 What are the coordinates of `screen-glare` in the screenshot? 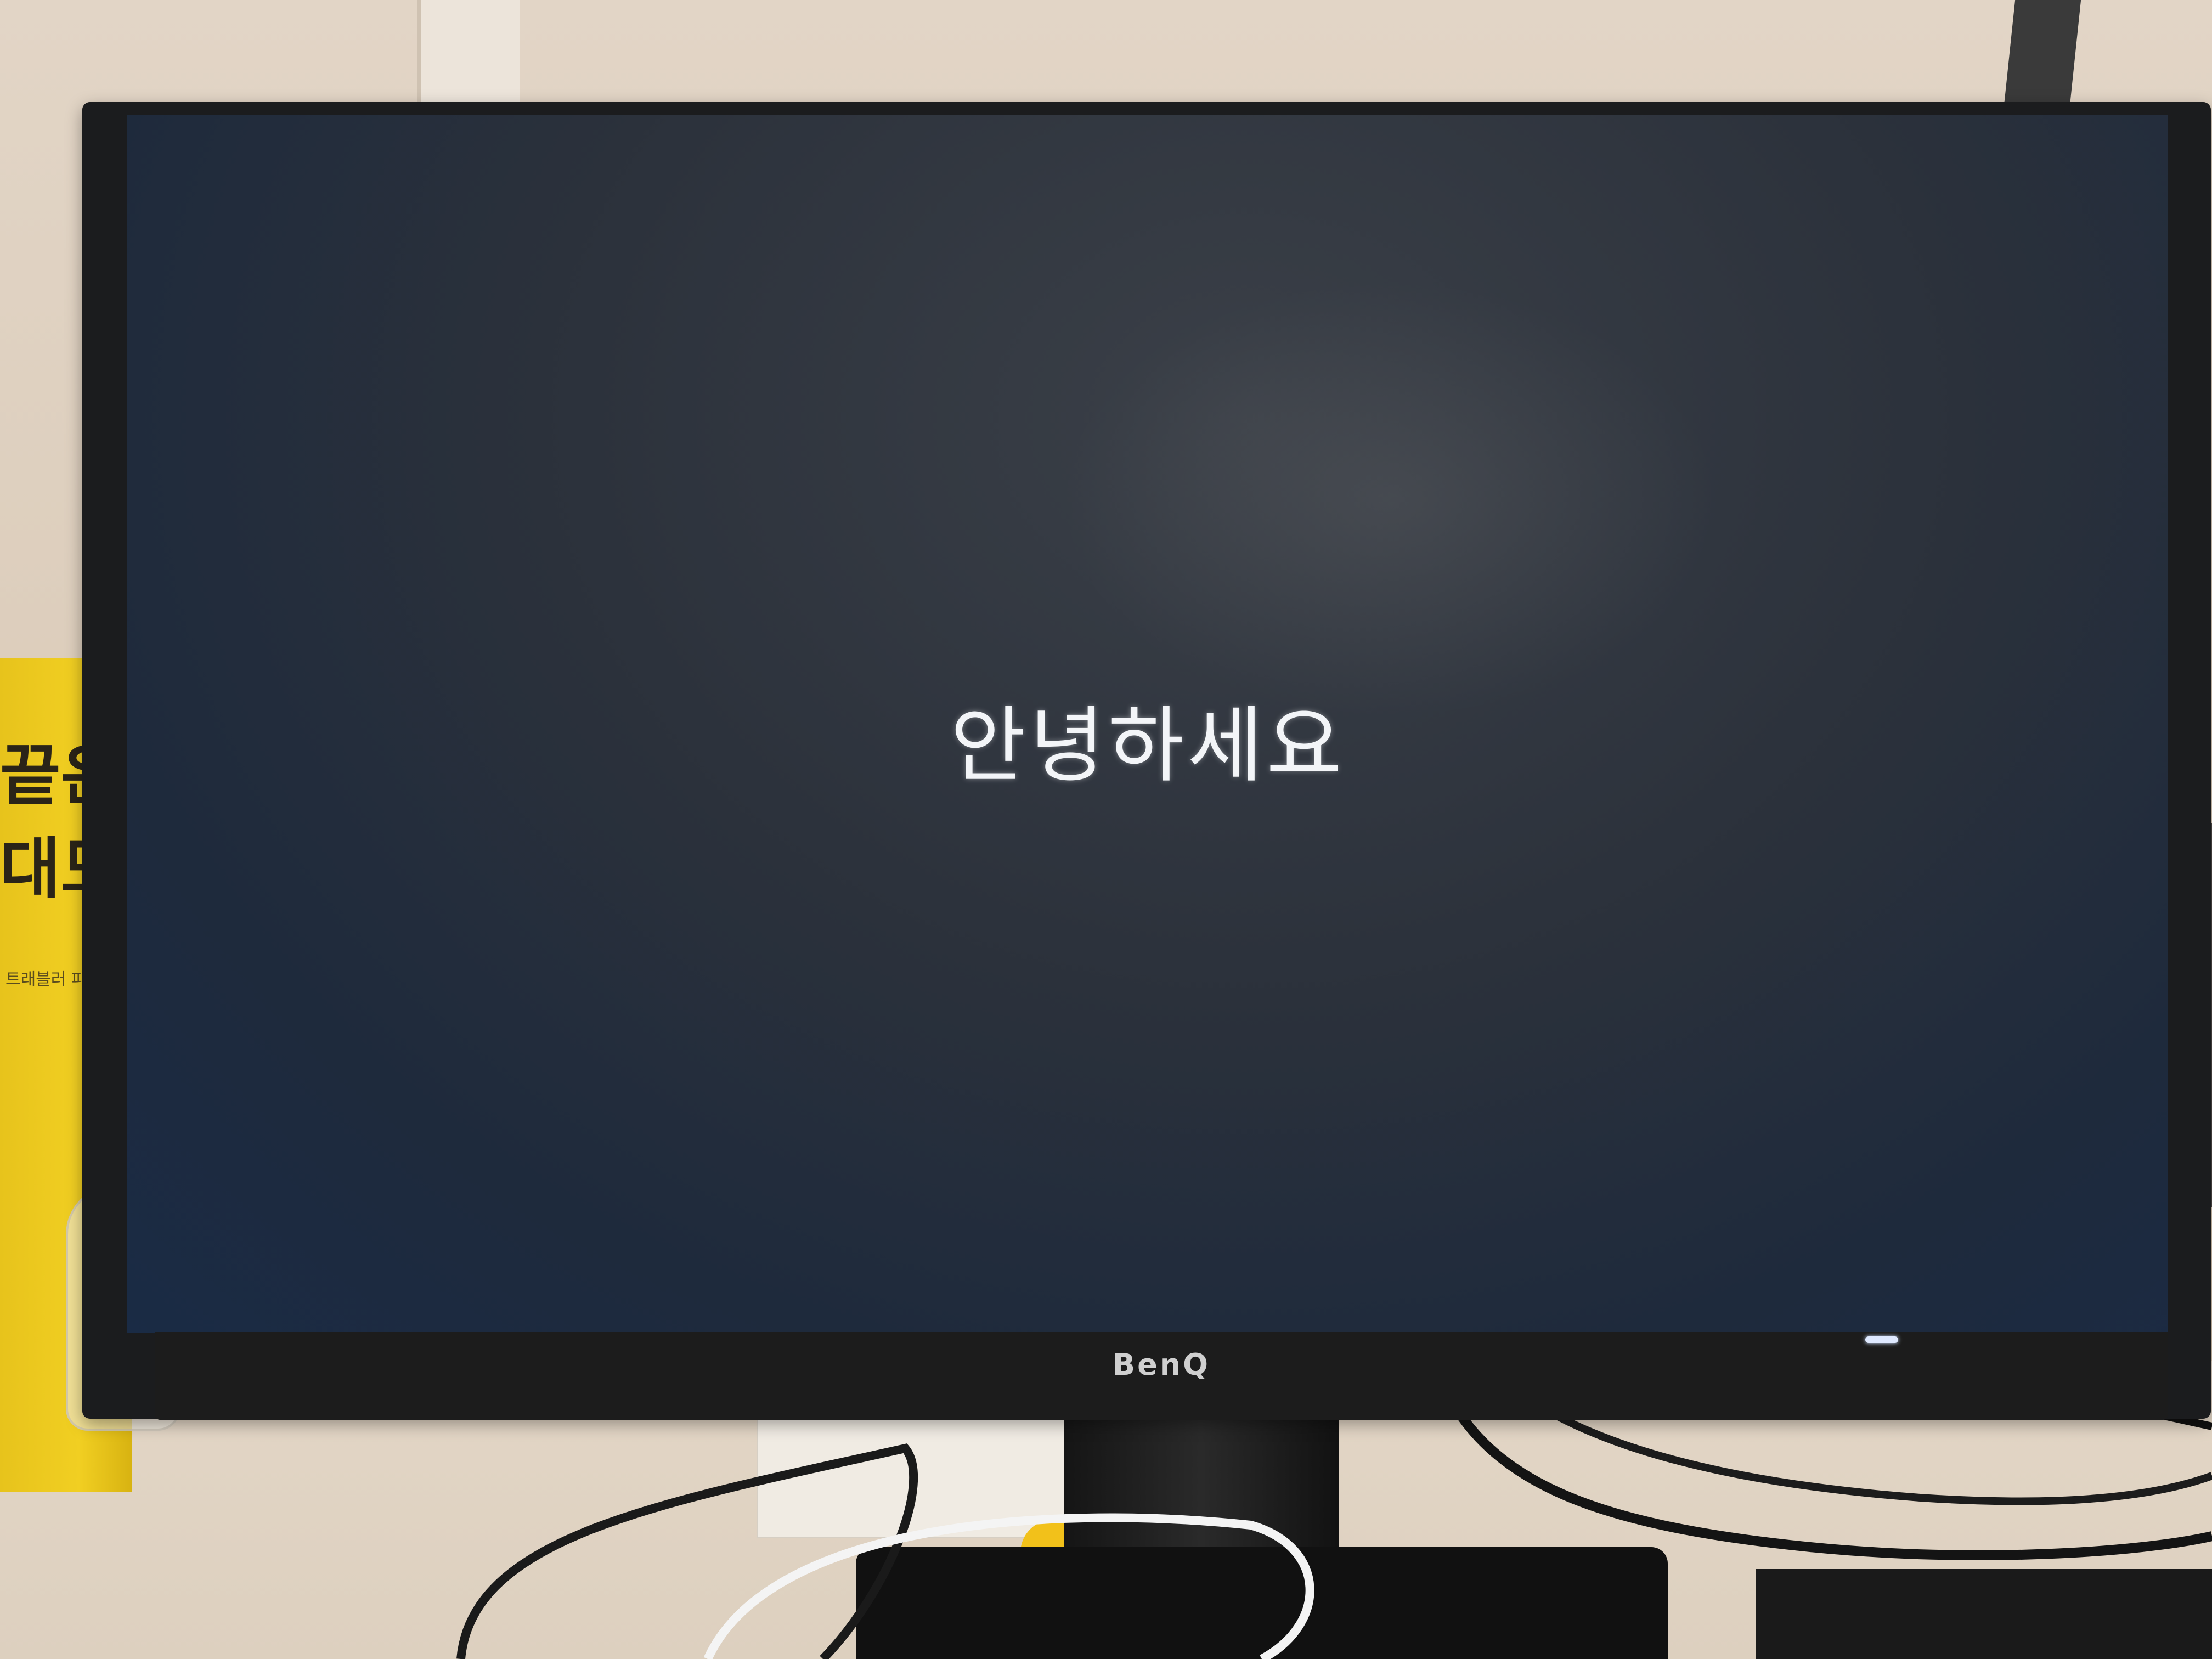 It's located at (1389, 499).